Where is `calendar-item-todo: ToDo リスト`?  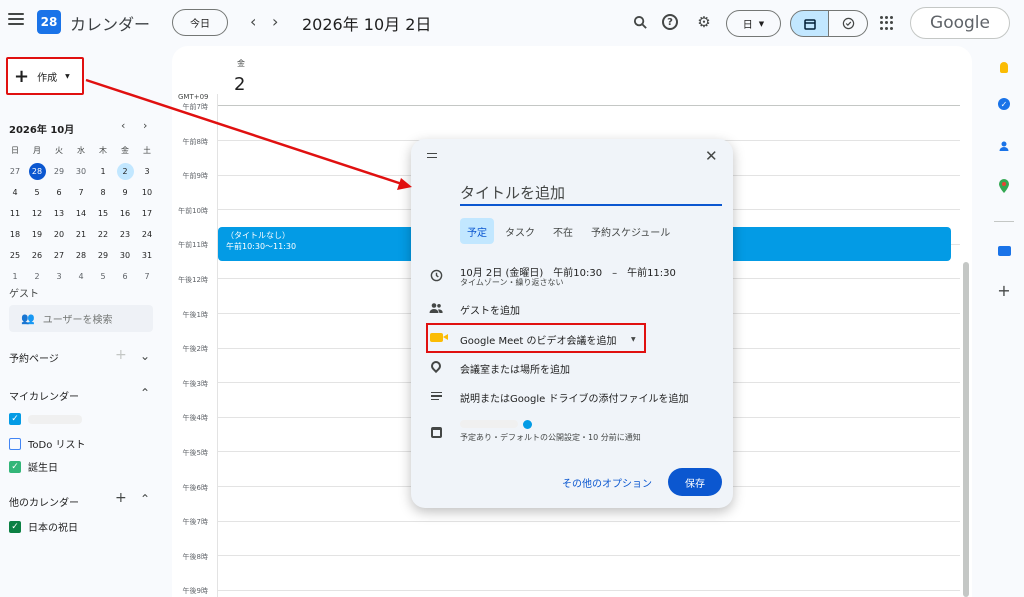 calendar-item-todo: ToDo リスト is located at coordinates (47, 443).